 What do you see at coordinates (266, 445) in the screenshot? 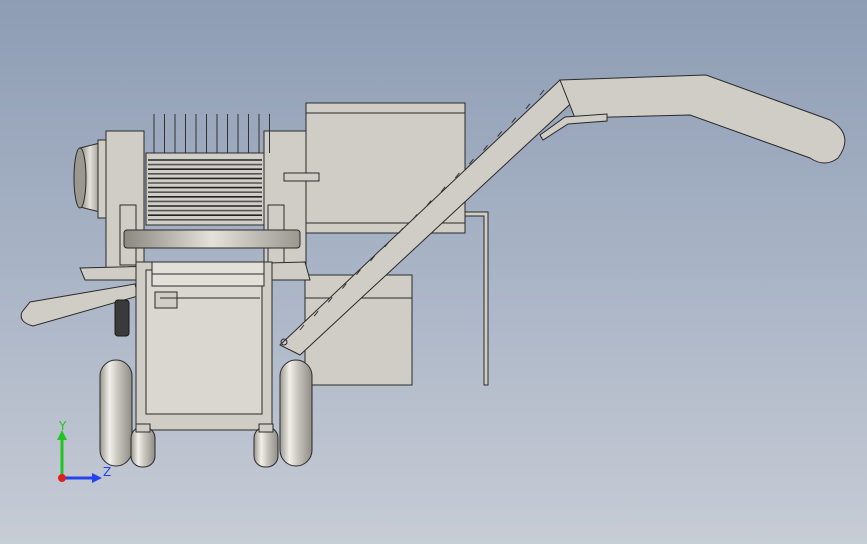
I see `caster-right` at bounding box center [266, 445].